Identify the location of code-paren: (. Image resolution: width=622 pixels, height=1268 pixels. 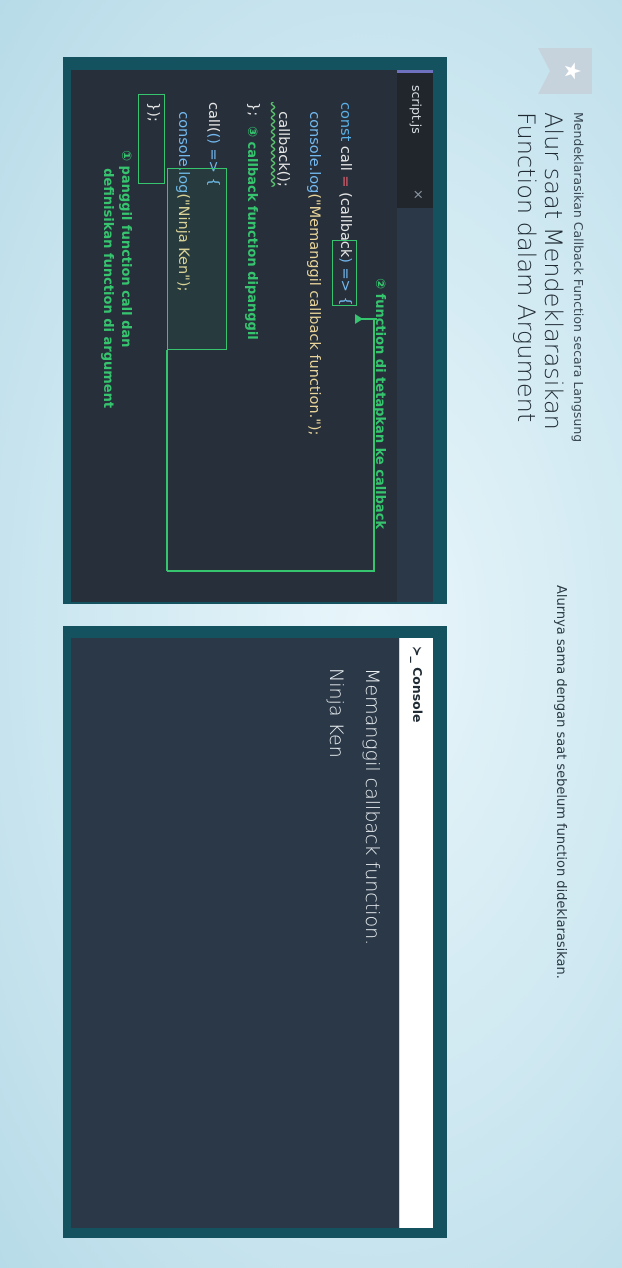
(345, 192).